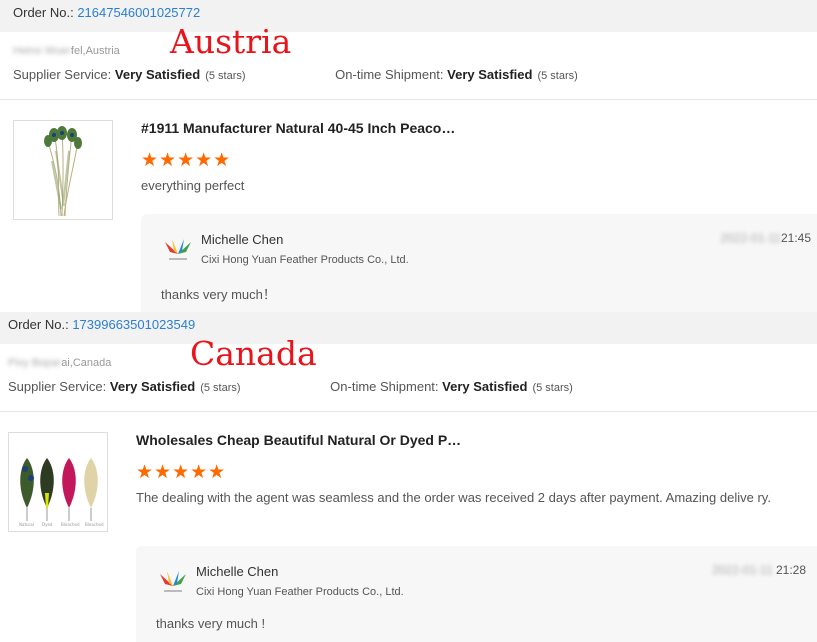 Image resolution: width=817 pixels, height=642 pixels. I want to click on reply-datetime: 2022-01-11 21:28, so click(759, 570).